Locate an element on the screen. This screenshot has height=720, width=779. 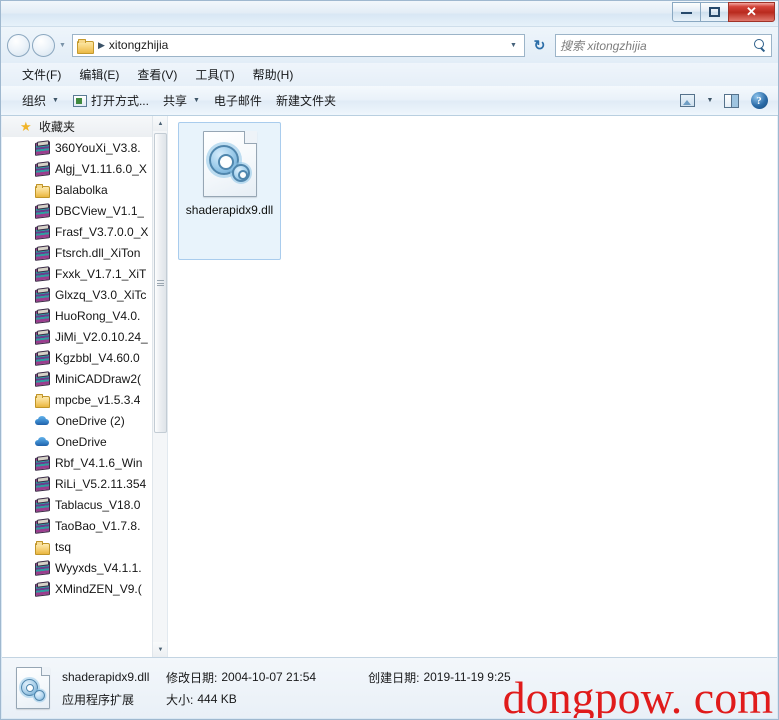
sidebar-item-label: Algj_V1.11.6.0_X is located at coordinates (101, 168).